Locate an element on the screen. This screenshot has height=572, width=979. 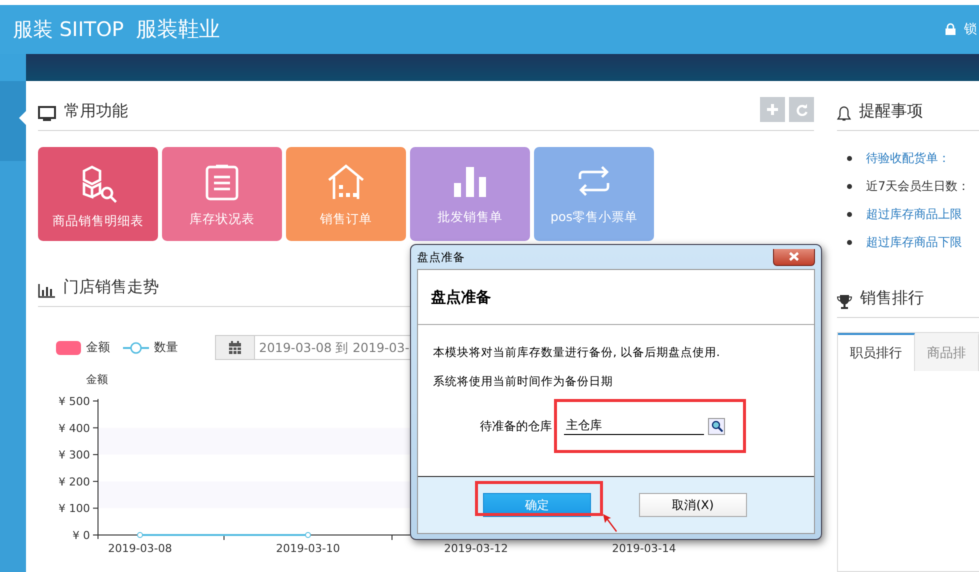
function-tile: 库存状况表 is located at coordinates (222, 194).